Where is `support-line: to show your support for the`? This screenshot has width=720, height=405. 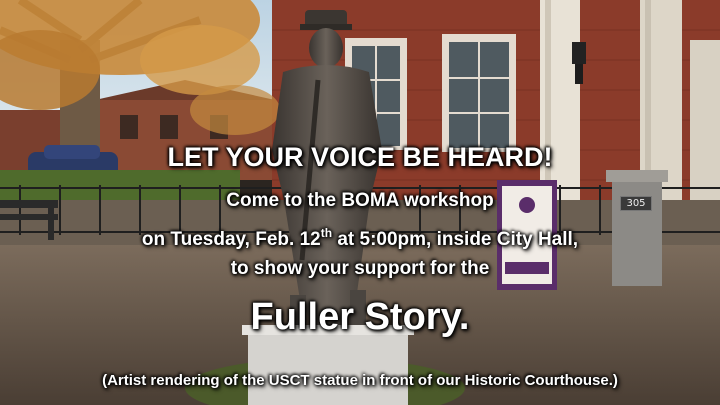 support-line: to show your support for the is located at coordinates (360, 268).